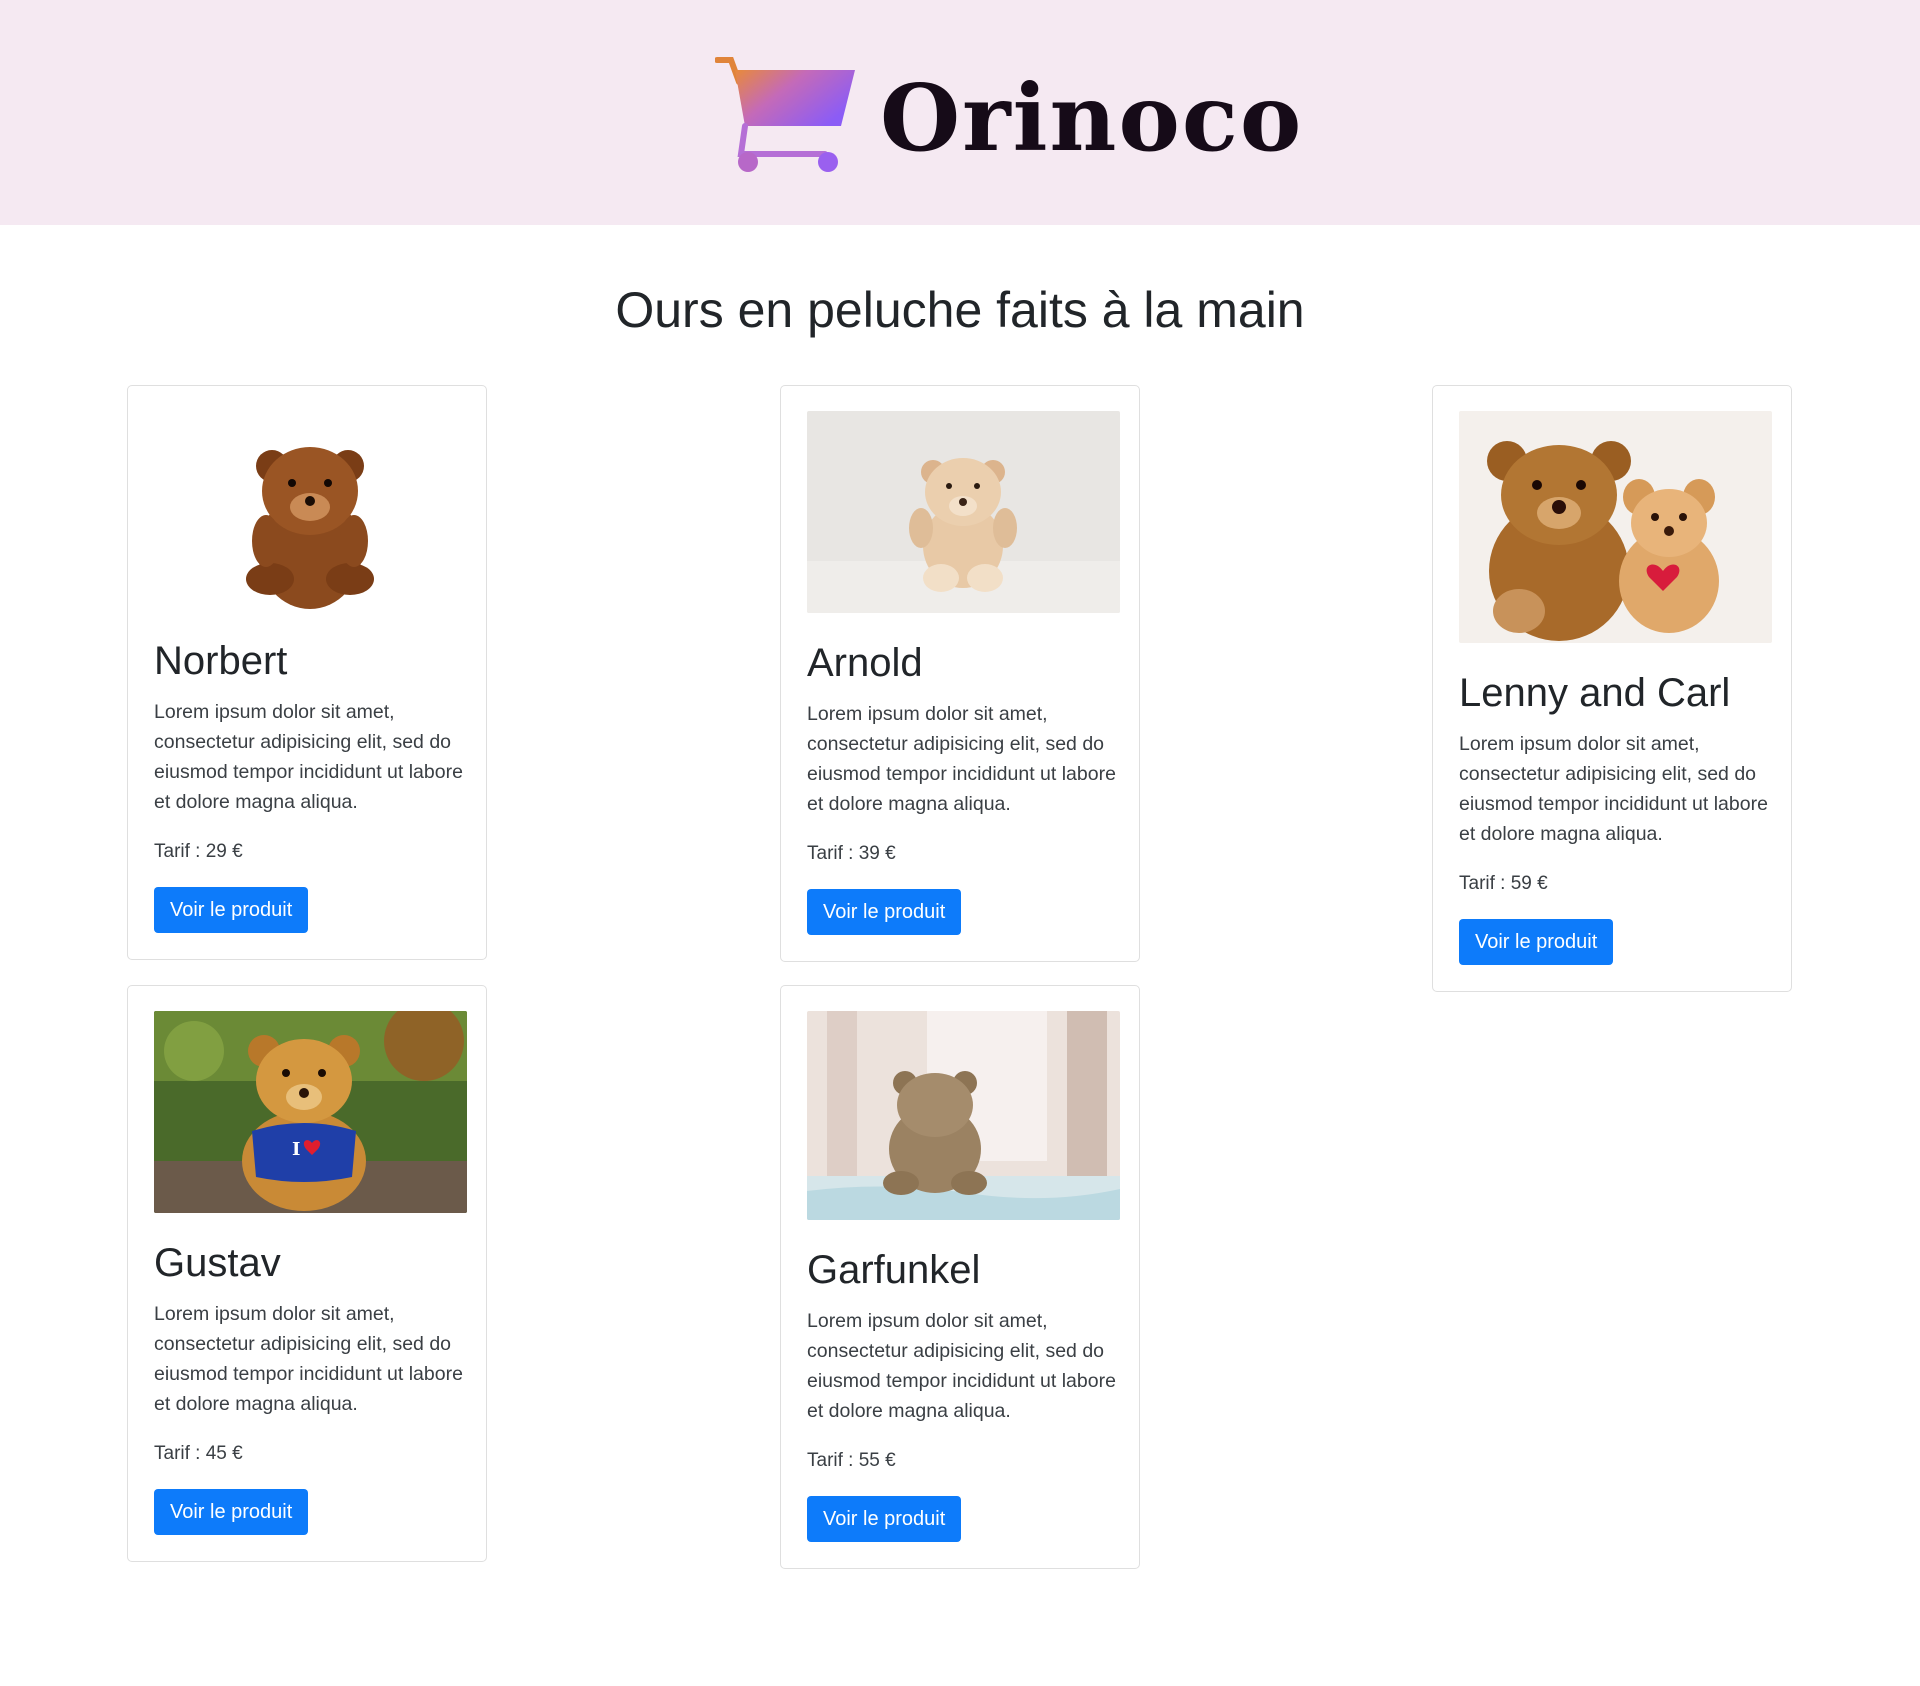  Describe the element at coordinates (960, 854) in the screenshot. I see `product-price: Tarif : 39 €` at that location.